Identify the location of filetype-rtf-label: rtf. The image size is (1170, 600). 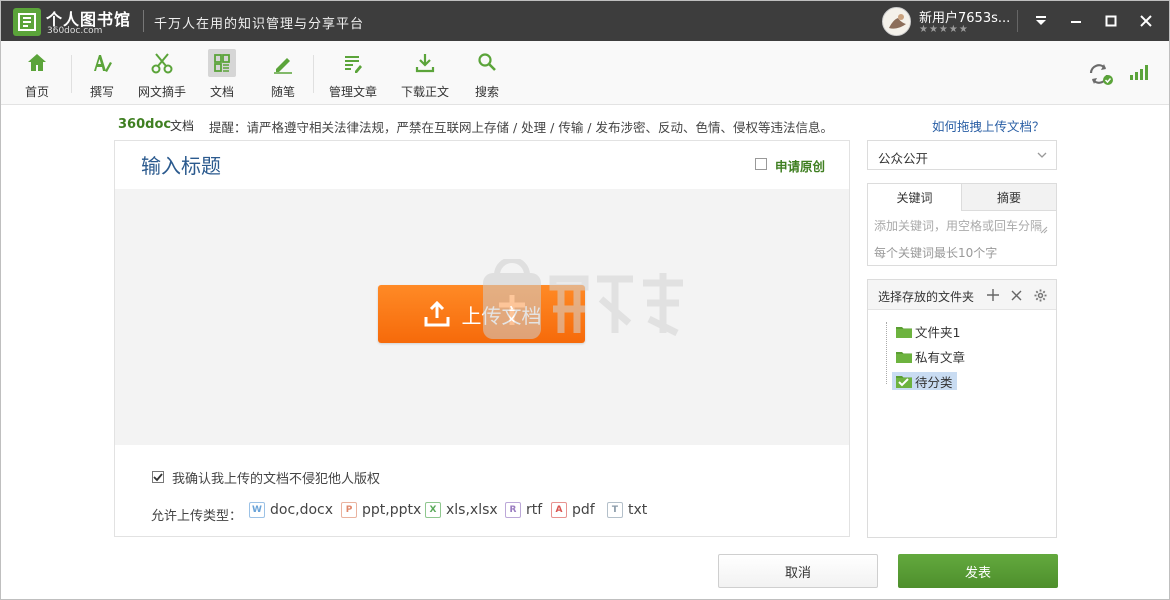
(534, 510).